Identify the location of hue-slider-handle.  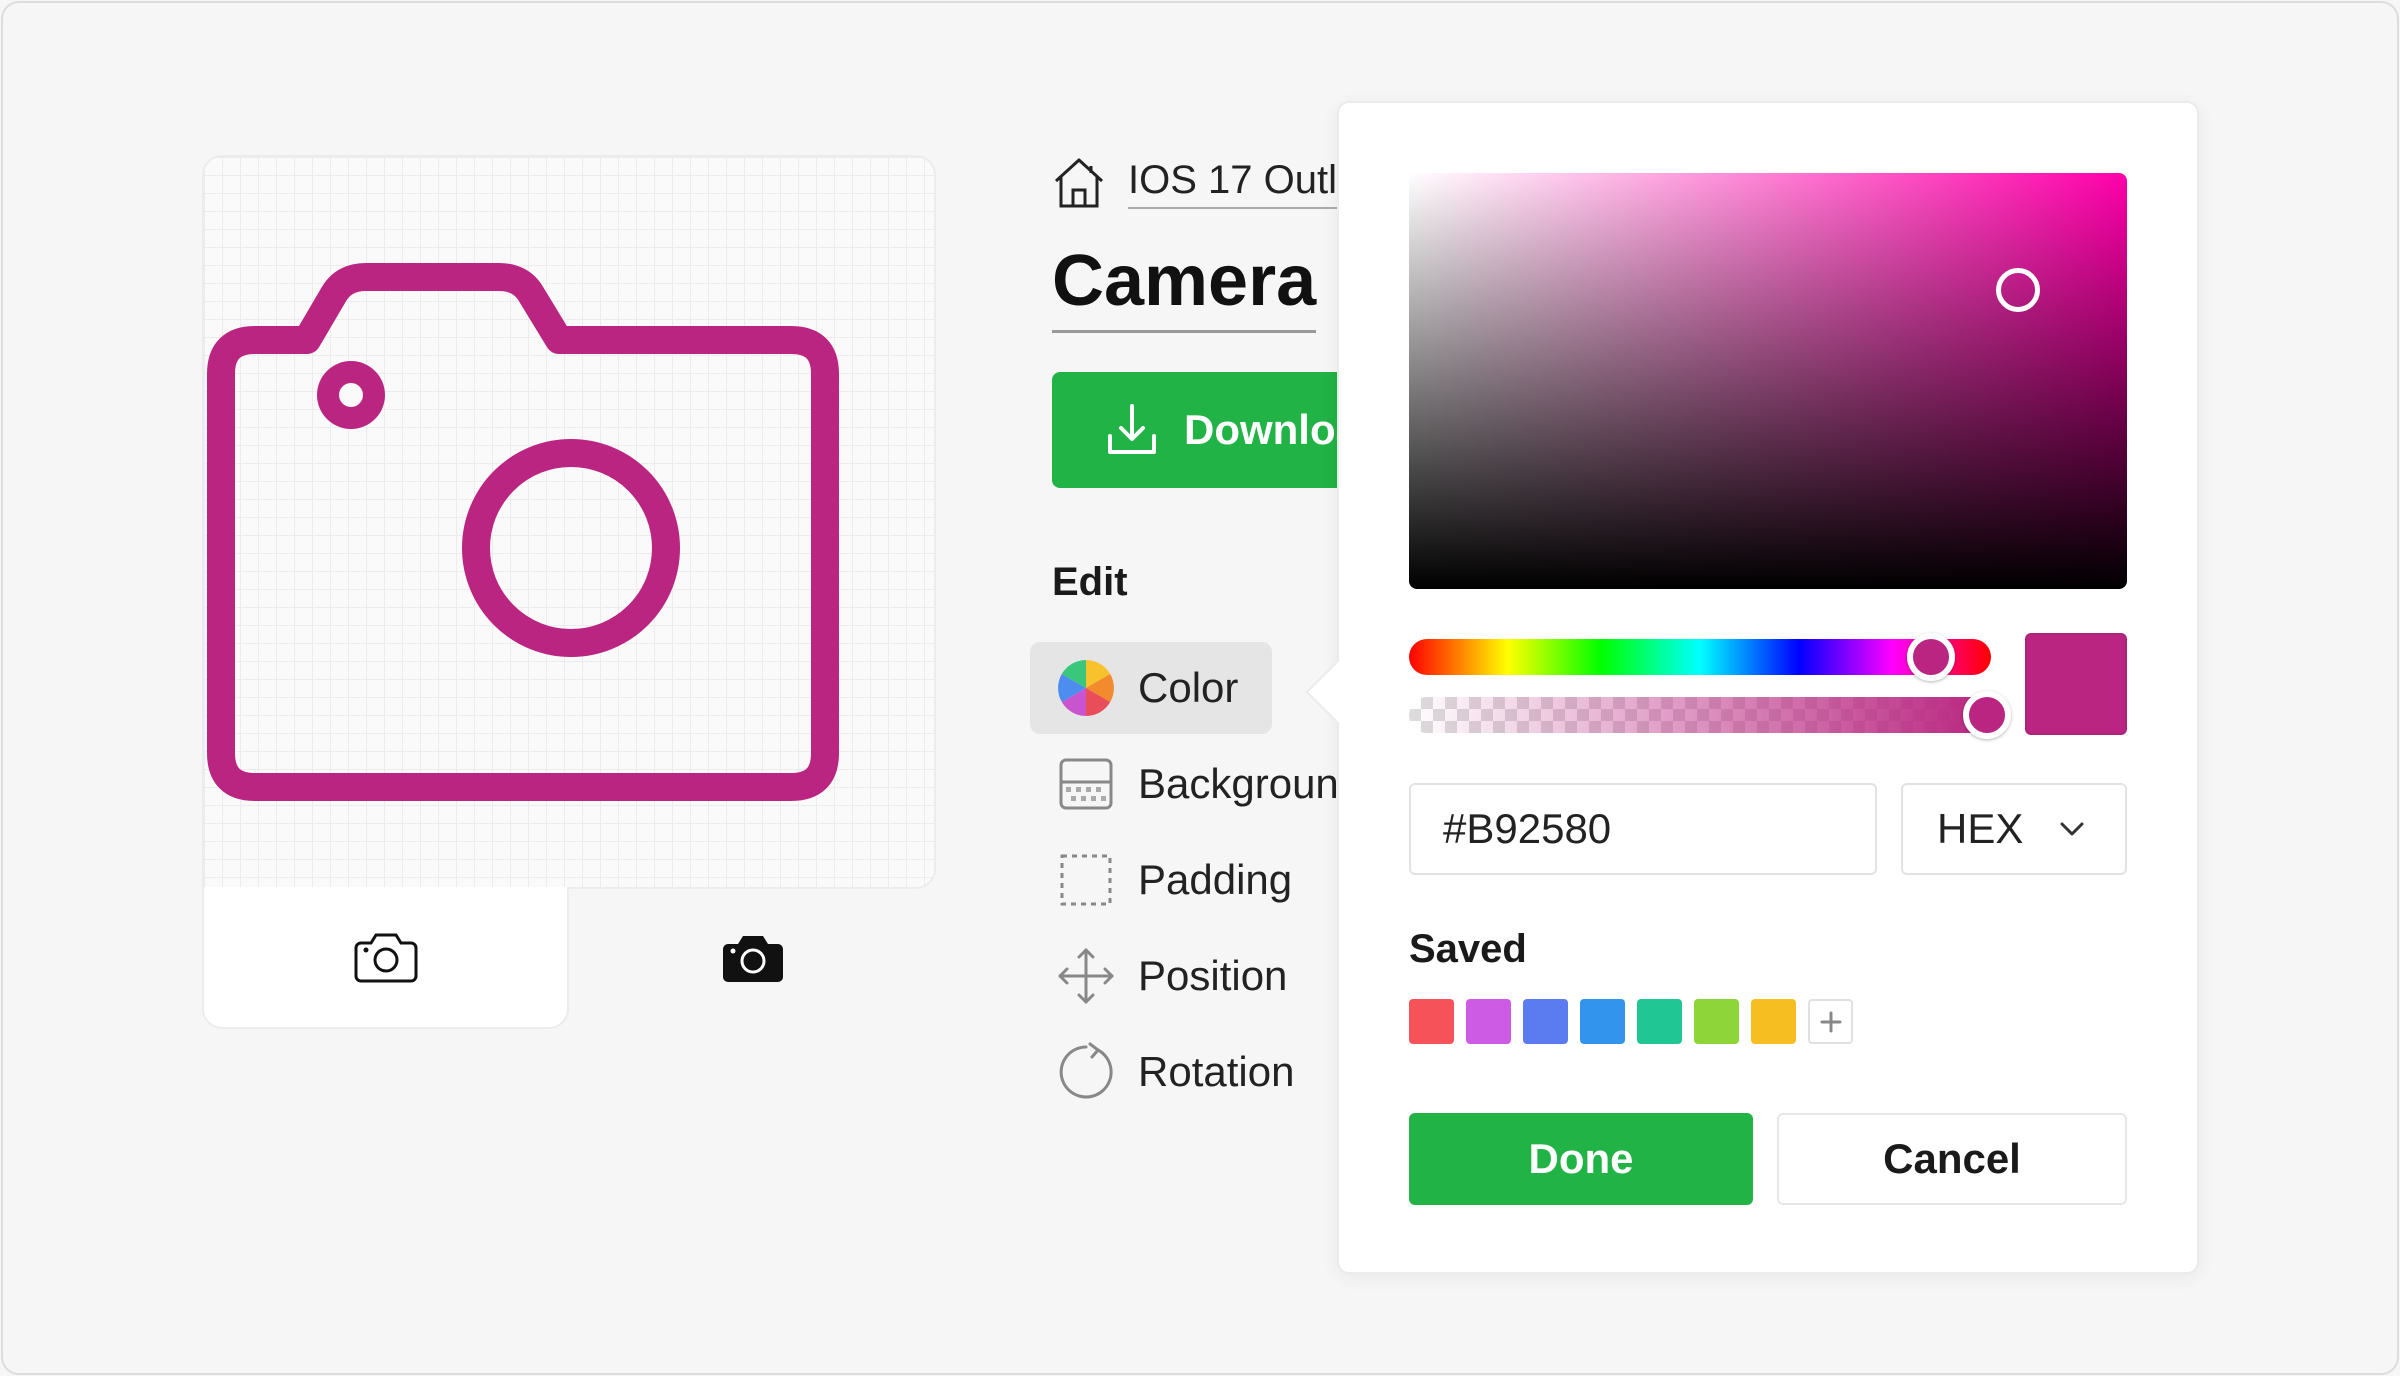
(1931, 657).